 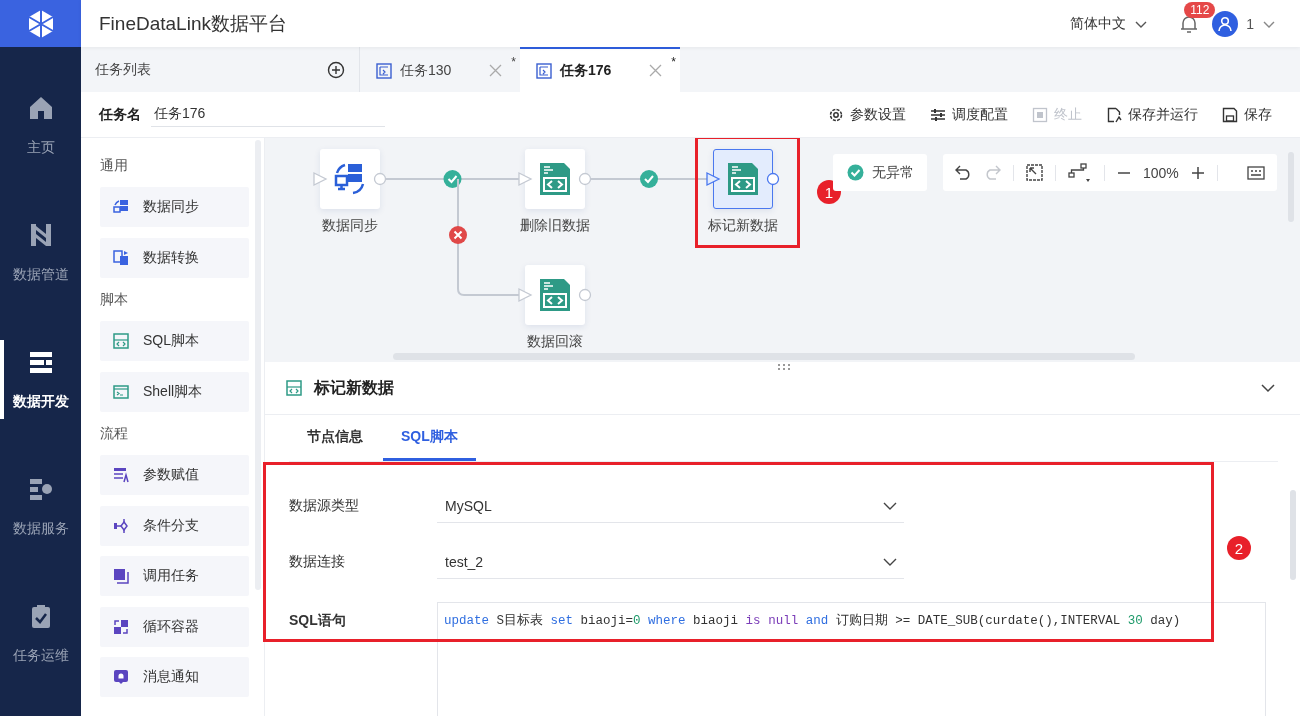 What do you see at coordinates (123, 69) in the screenshot?
I see `task-list-label: 任务列表` at bounding box center [123, 69].